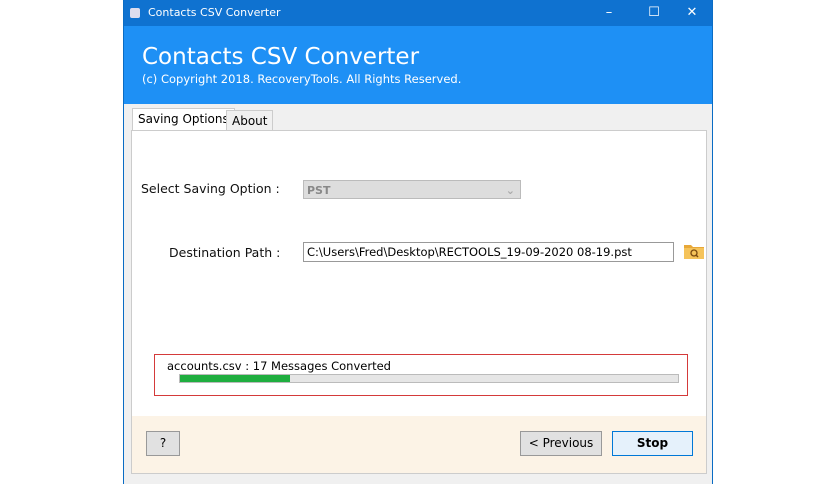  Describe the element at coordinates (429, 378) in the screenshot. I see `progress-bar` at that location.